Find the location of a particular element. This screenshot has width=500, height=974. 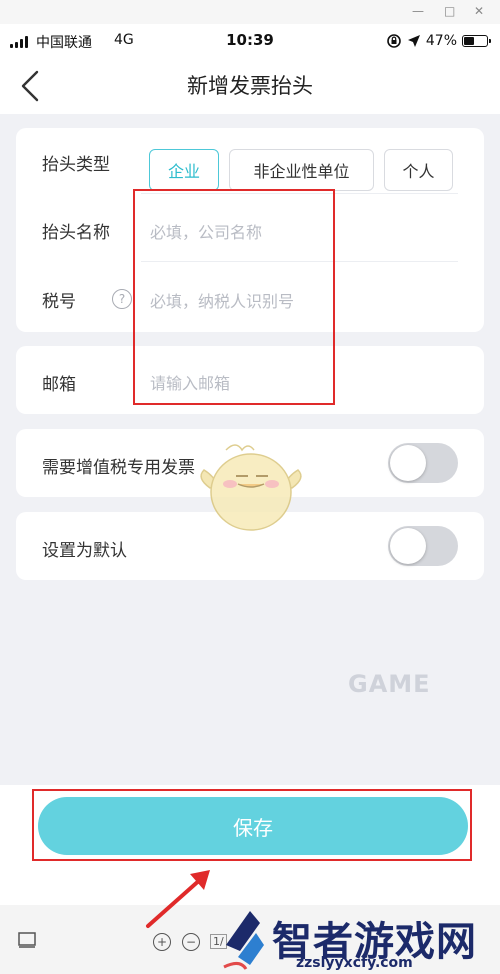

vat-invoice-toggle is located at coordinates (423, 463).